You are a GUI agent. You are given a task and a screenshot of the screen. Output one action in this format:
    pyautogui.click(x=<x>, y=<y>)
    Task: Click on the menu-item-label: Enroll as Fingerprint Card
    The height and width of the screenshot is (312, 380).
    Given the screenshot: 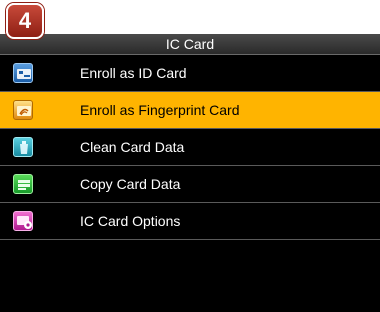 What is the action you would take?
    pyautogui.click(x=160, y=110)
    